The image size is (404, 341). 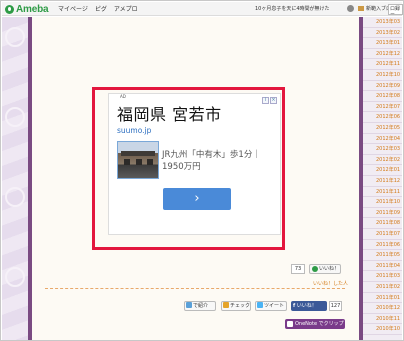 I want to click on header-nav: マイページ ピグ アメプロ, so click(x=101, y=8).